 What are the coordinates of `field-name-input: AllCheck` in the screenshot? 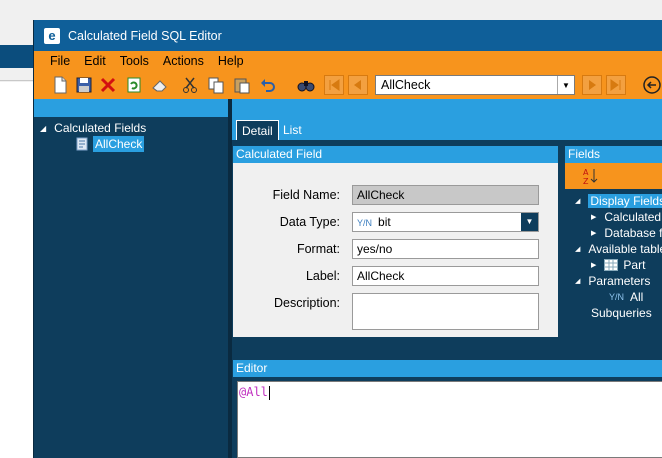 It's located at (445, 195).